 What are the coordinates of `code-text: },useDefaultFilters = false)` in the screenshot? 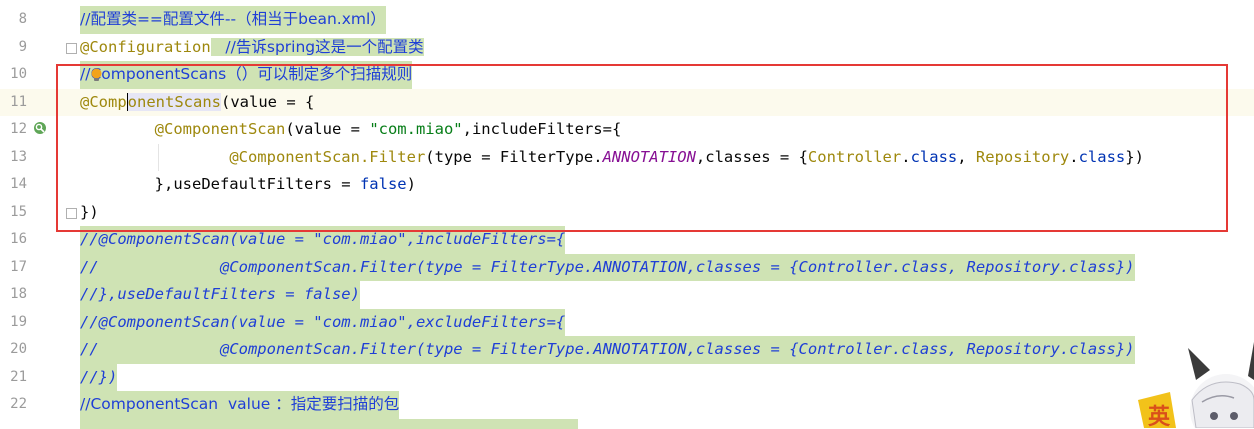 It's located at (285, 184).